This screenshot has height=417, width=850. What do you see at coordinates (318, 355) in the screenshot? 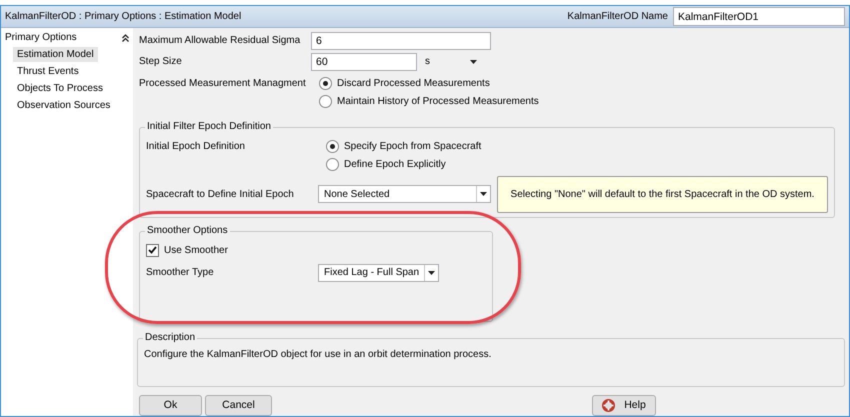
I see `description-text: Configure the KalmanFilterOD object for use in an orbit determination process.` at bounding box center [318, 355].